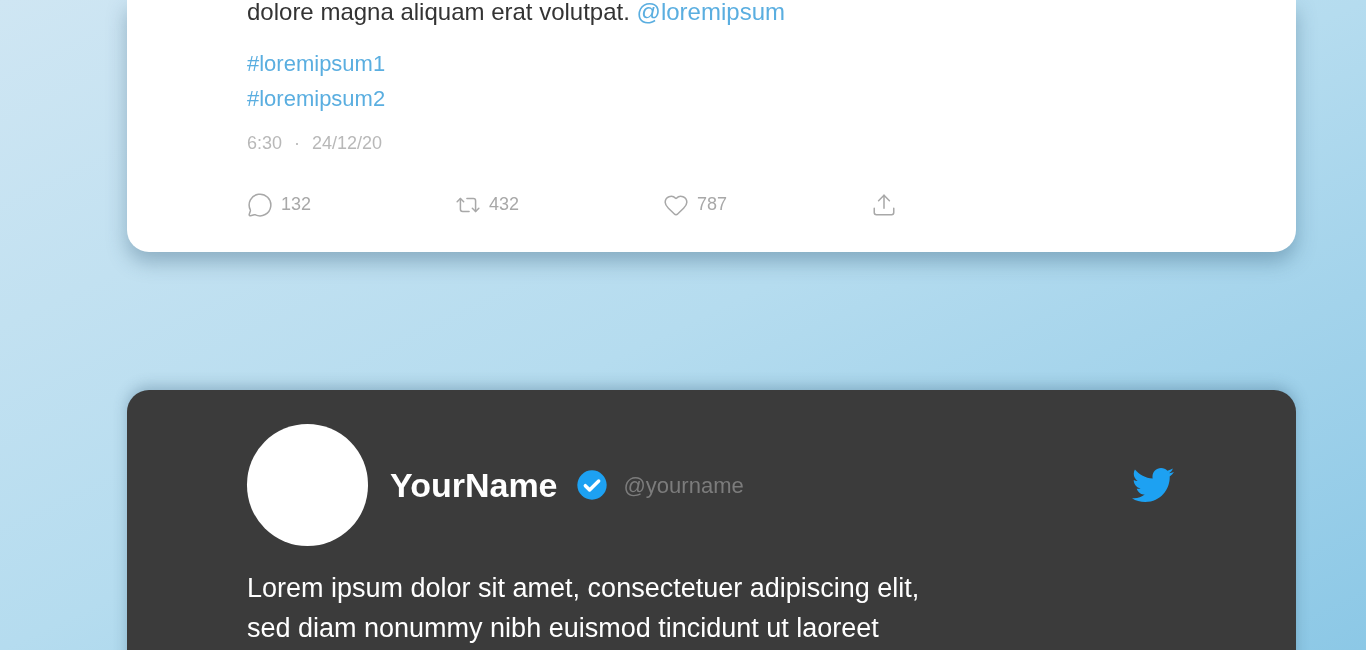 The image size is (1366, 650). I want to click on tweet-time: 6:30, so click(265, 143).